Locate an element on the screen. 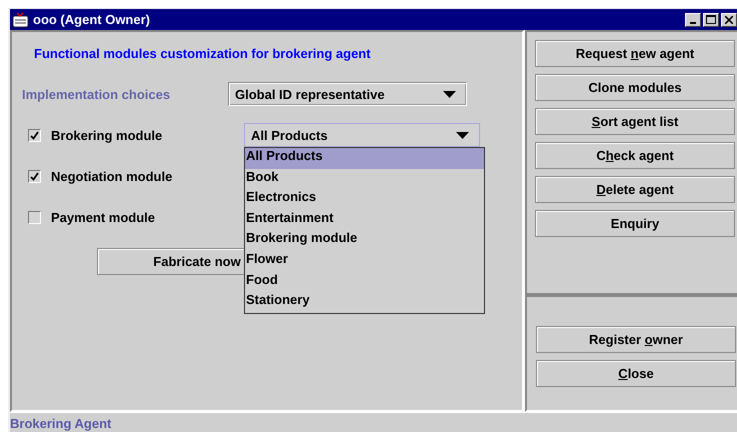 Image resolution: width=737 pixels, height=432 pixels. dropdown-option: Entertainment is located at coordinates (364, 220).